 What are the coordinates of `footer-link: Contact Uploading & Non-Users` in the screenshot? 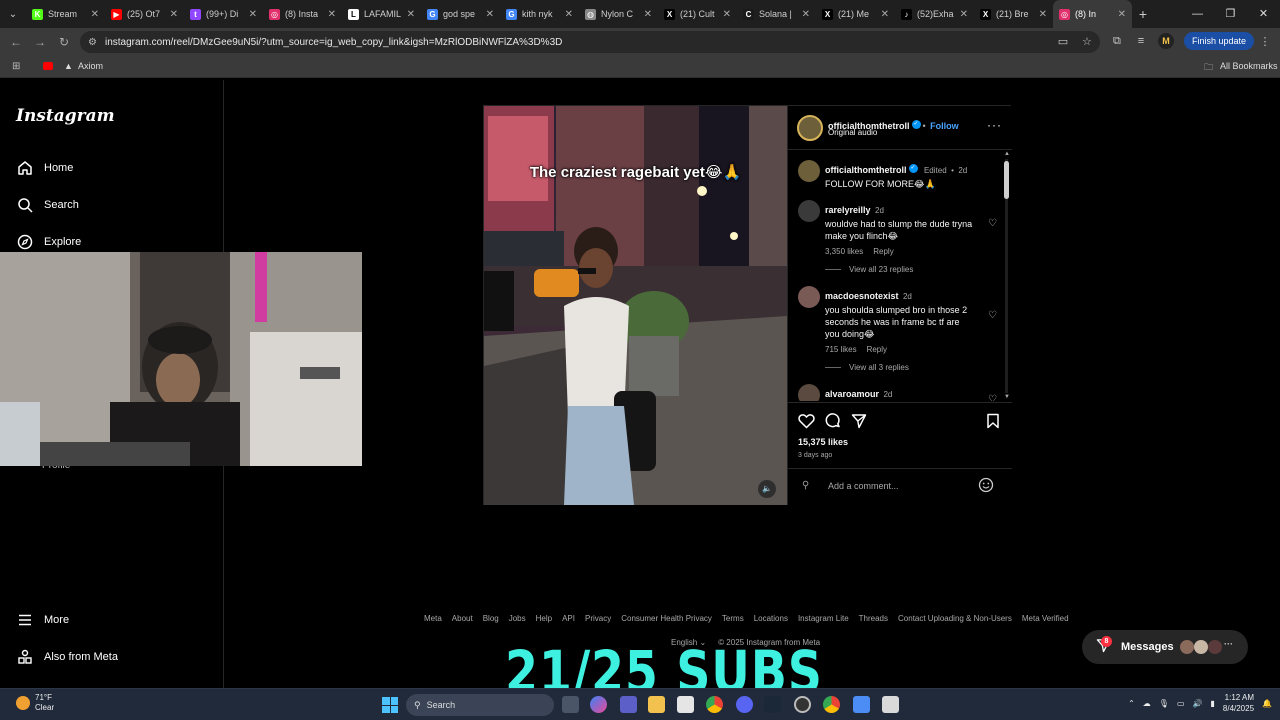 It's located at (955, 618).